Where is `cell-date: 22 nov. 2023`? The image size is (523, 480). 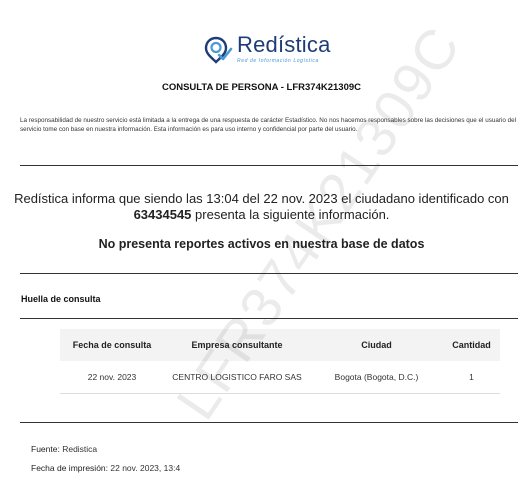
cell-date: 22 nov. 2023 is located at coordinates (112, 377).